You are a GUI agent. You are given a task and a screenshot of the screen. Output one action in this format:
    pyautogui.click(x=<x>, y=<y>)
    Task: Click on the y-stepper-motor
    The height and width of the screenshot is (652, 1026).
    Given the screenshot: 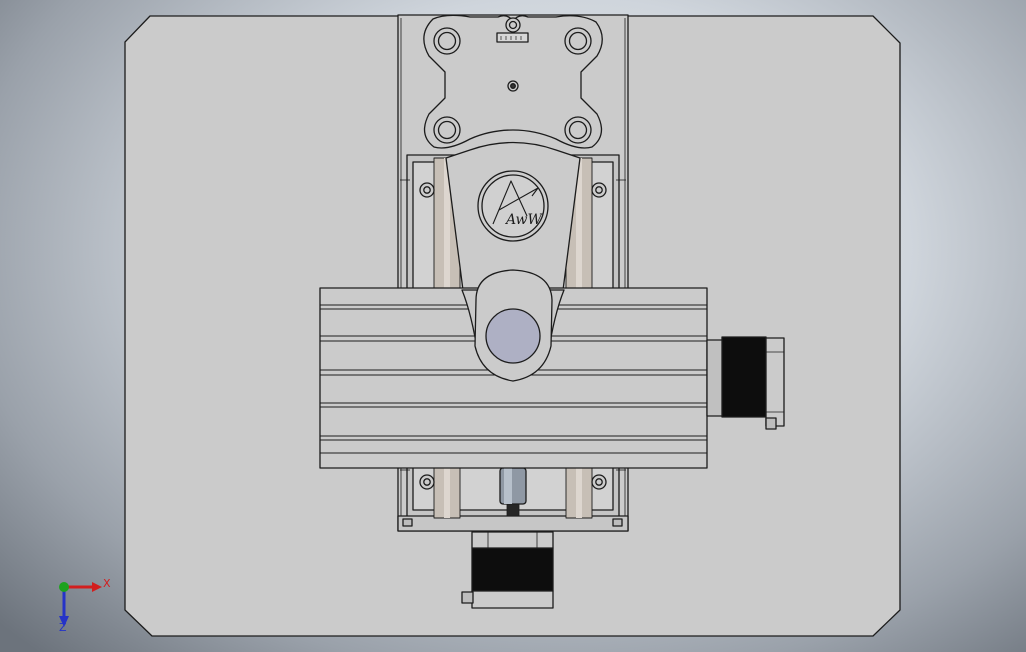 What is the action you would take?
    pyautogui.click(x=512, y=569)
    